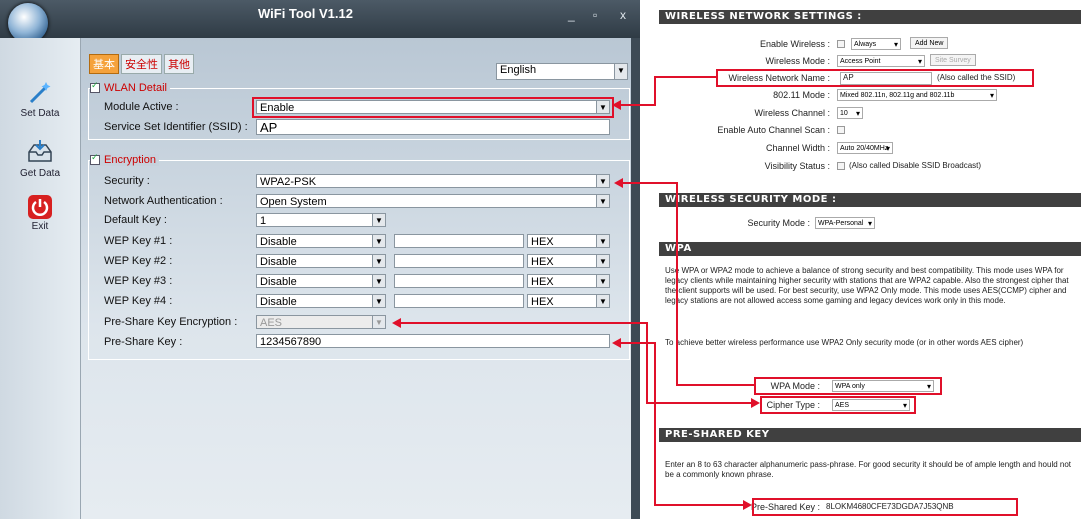 This screenshot has width=1084, height=519. I want to click on wireless-mode-select: Access Point, so click(881, 61).